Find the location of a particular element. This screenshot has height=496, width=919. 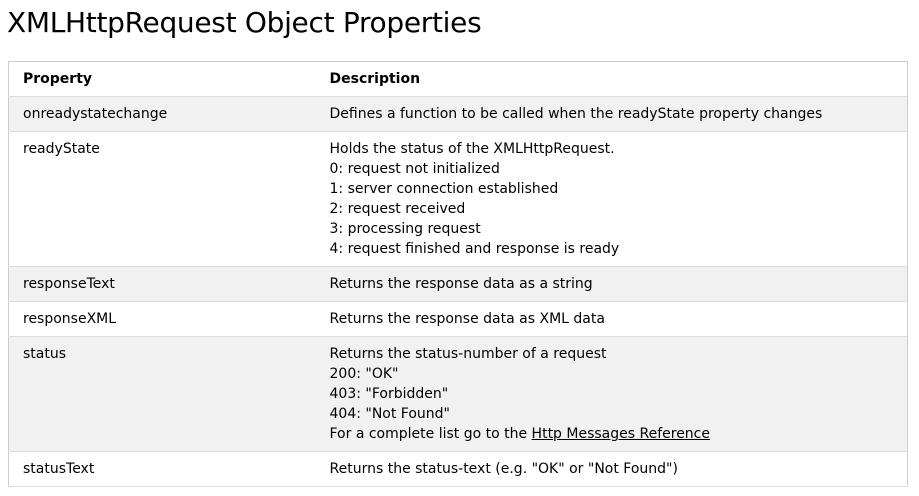

property-name: statusText is located at coordinates (162, 469).